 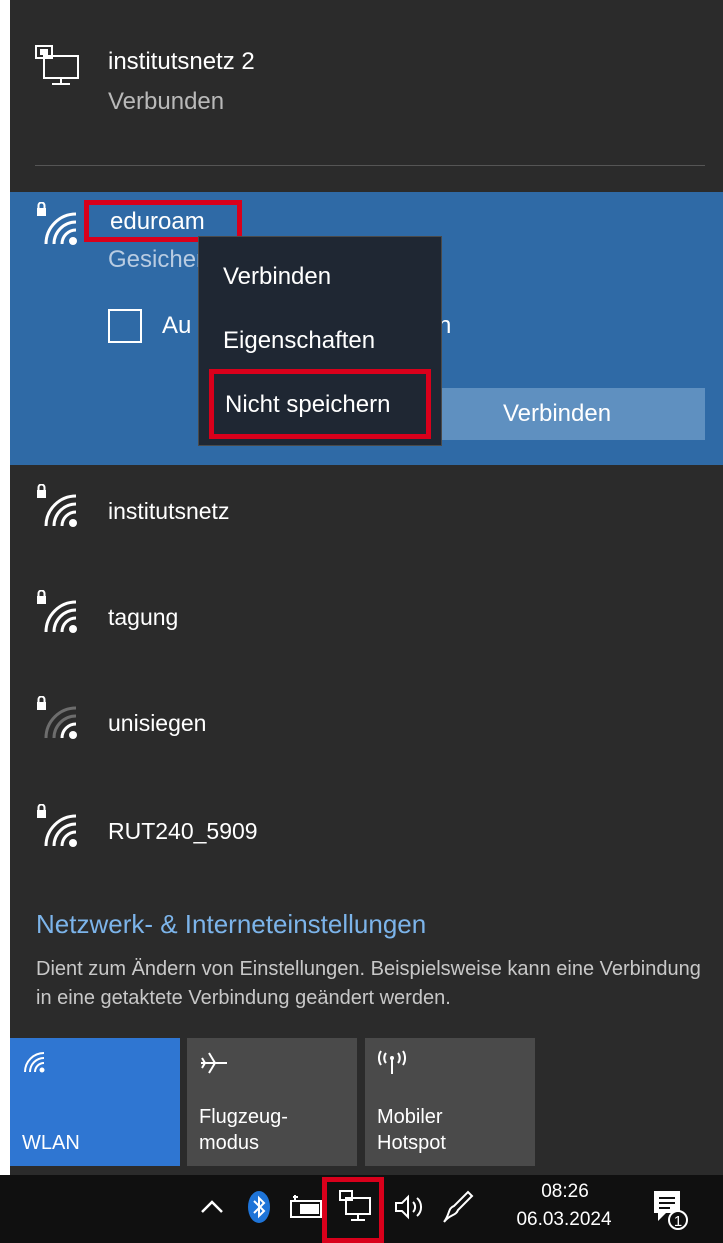 What do you see at coordinates (320, 277) in the screenshot?
I see `menu-item-connect: Verbinden` at bounding box center [320, 277].